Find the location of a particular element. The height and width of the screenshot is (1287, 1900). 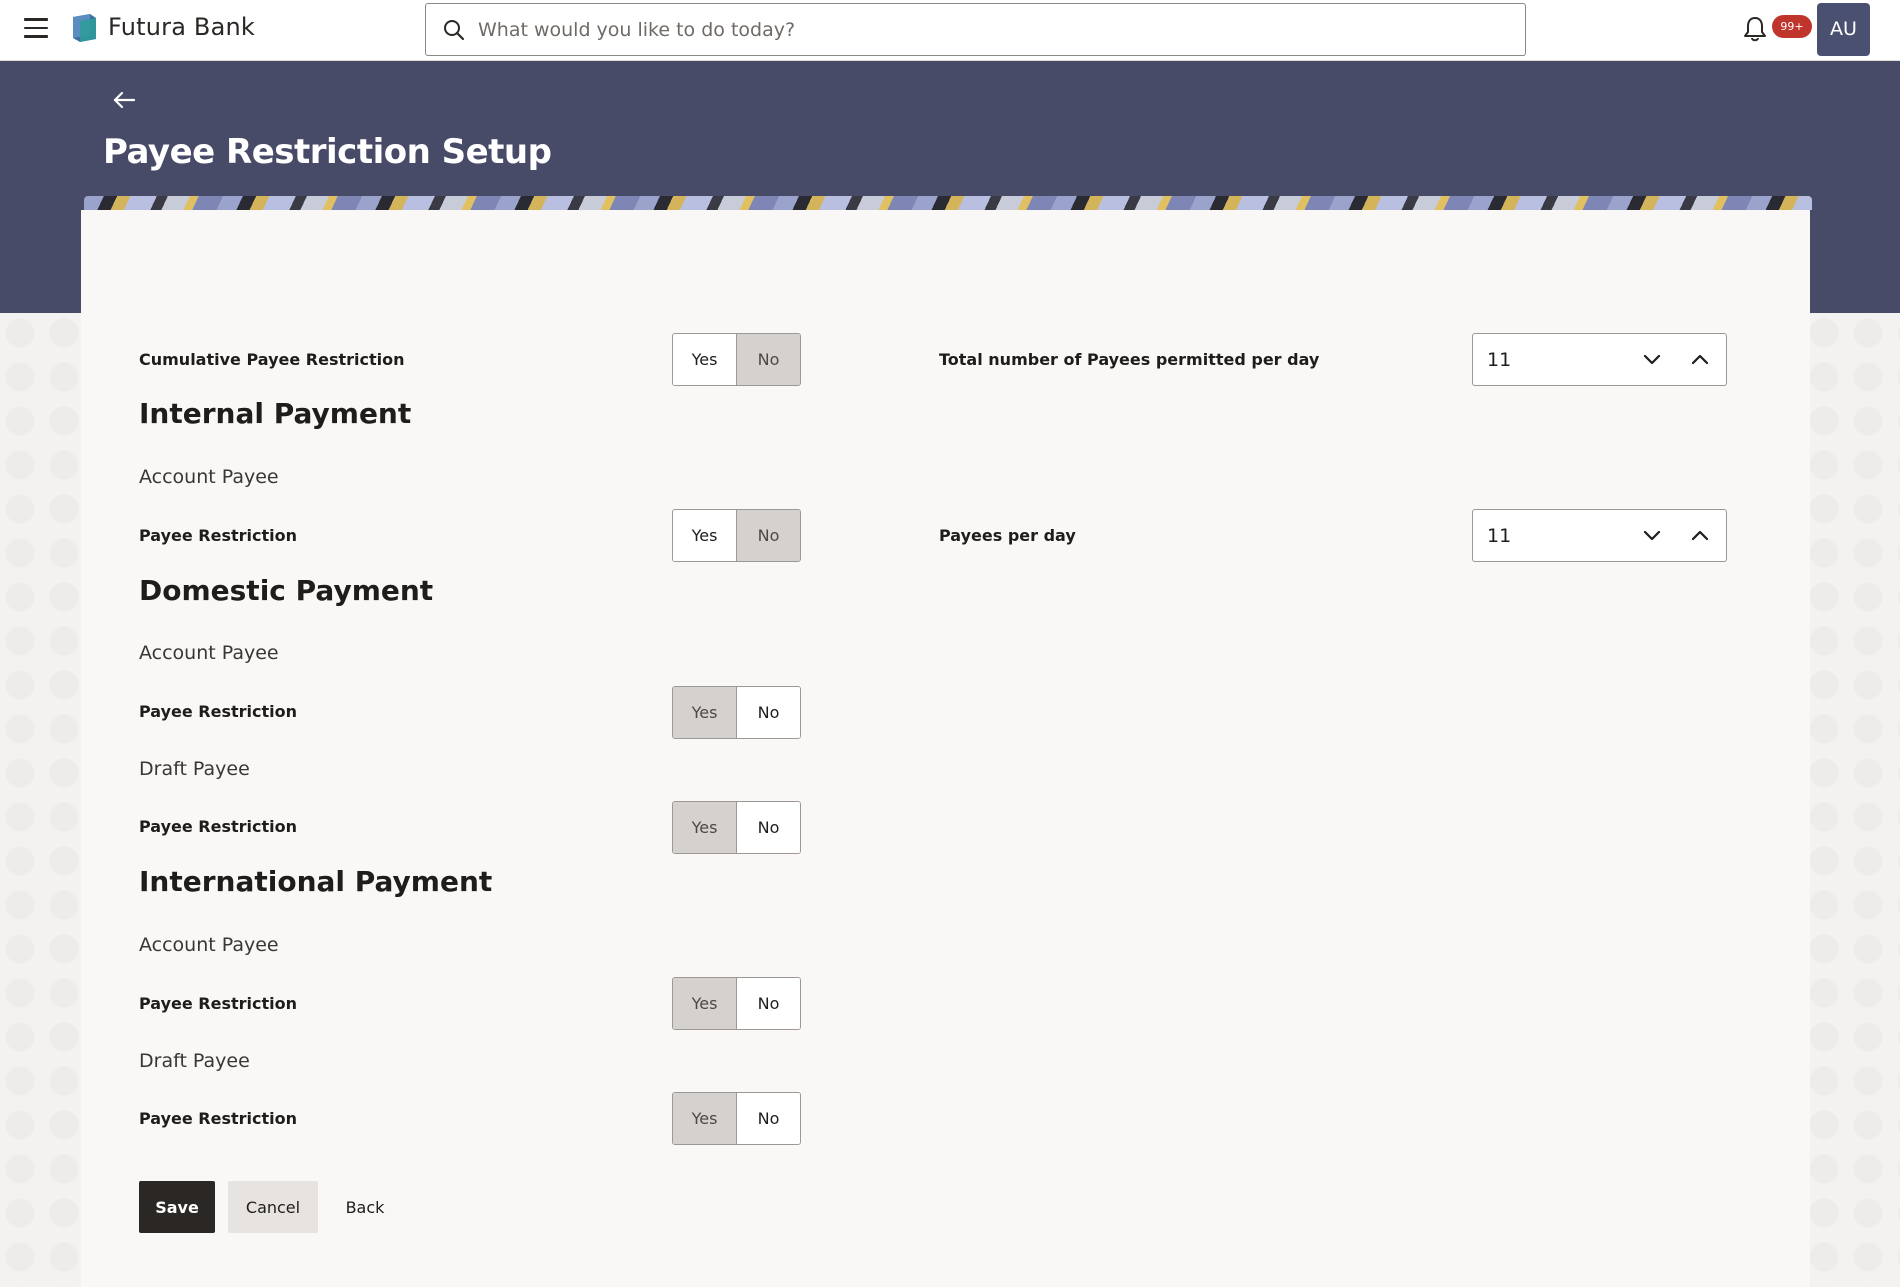

internal-restriction-toggle: Yes No is located at coordinates (736, 535).